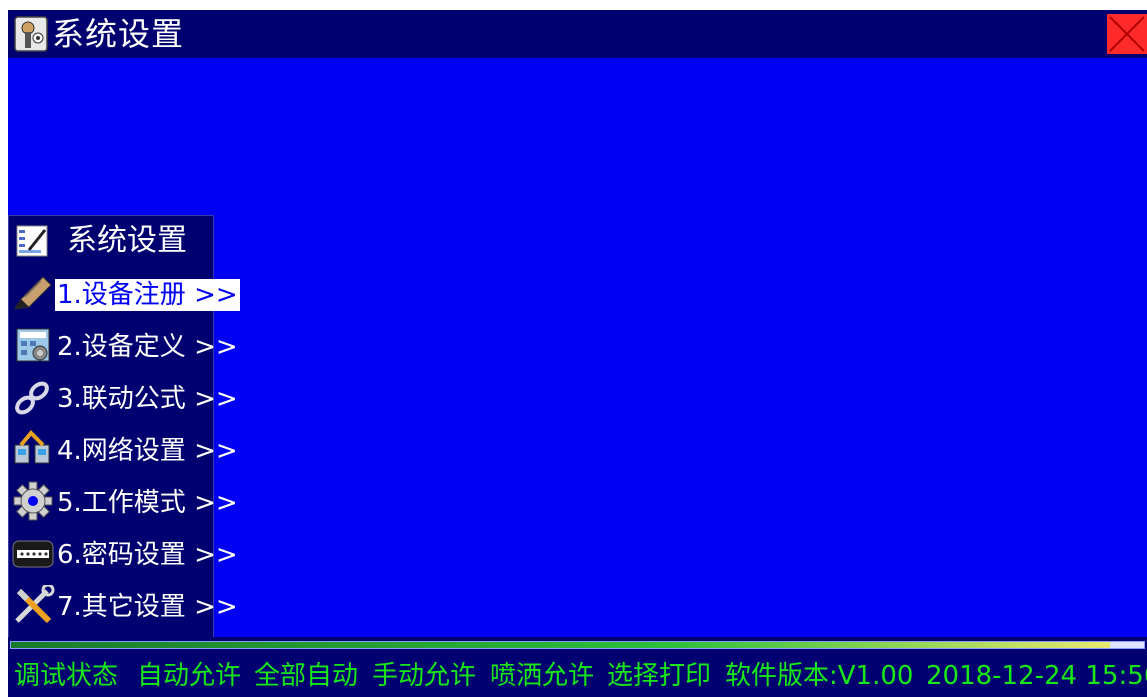  I want to click on menu-item-label: 7.其它设置 >>, so click(147, 607).